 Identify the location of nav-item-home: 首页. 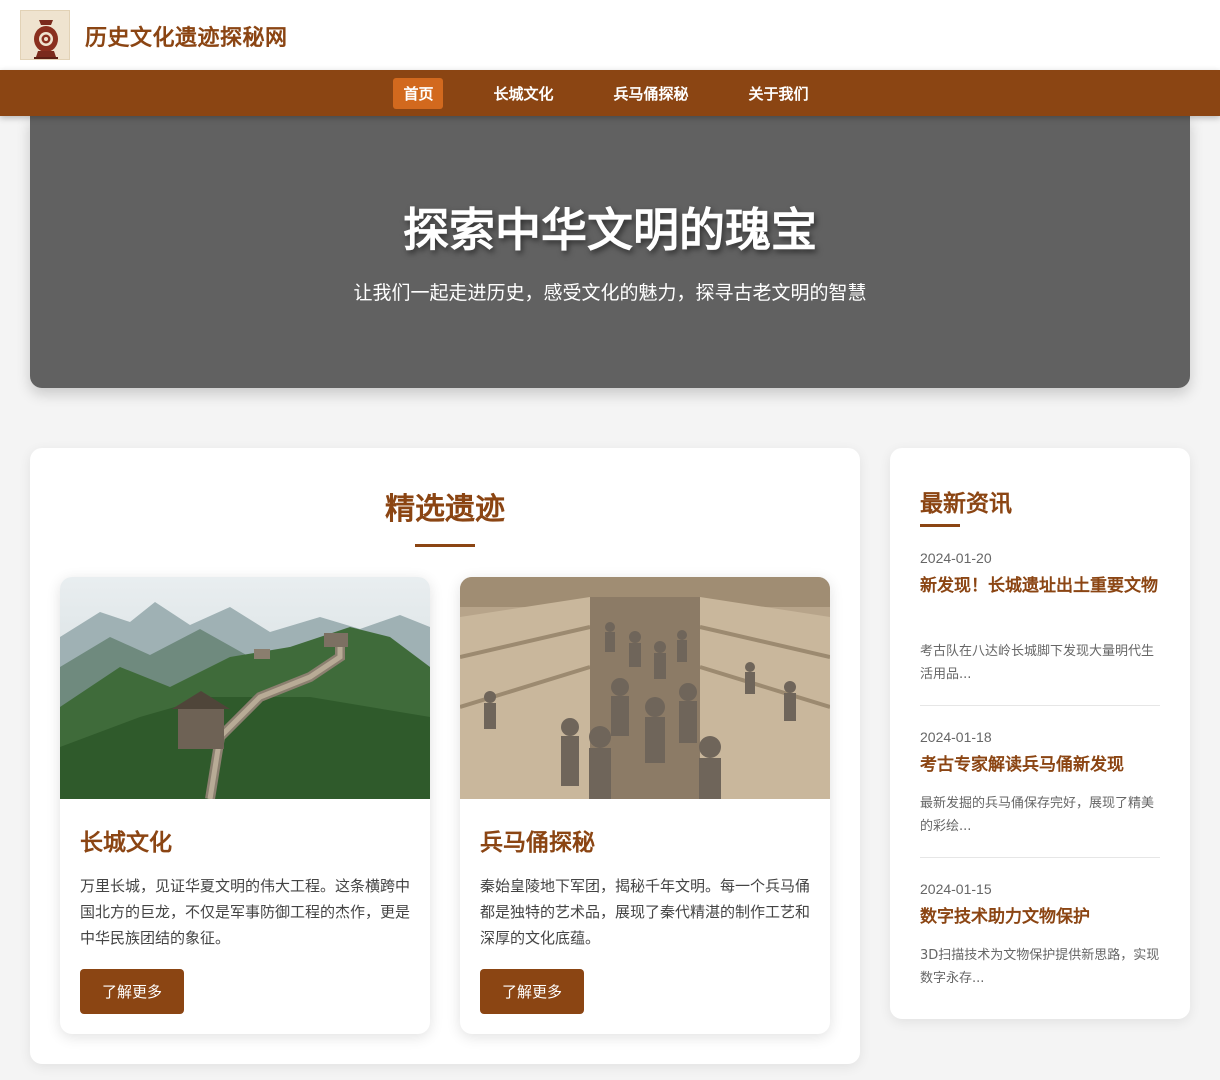
(424, 93).